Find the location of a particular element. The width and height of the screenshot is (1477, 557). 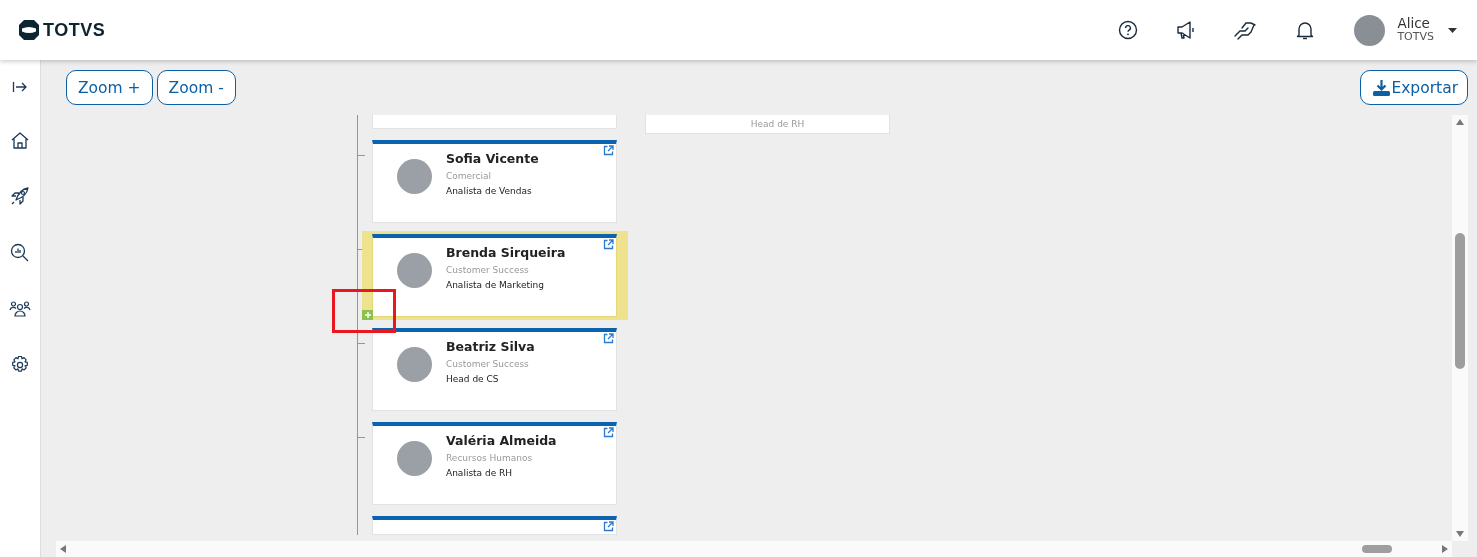

employee-name: Sofia Vicente is located at coordinates (492, 158).